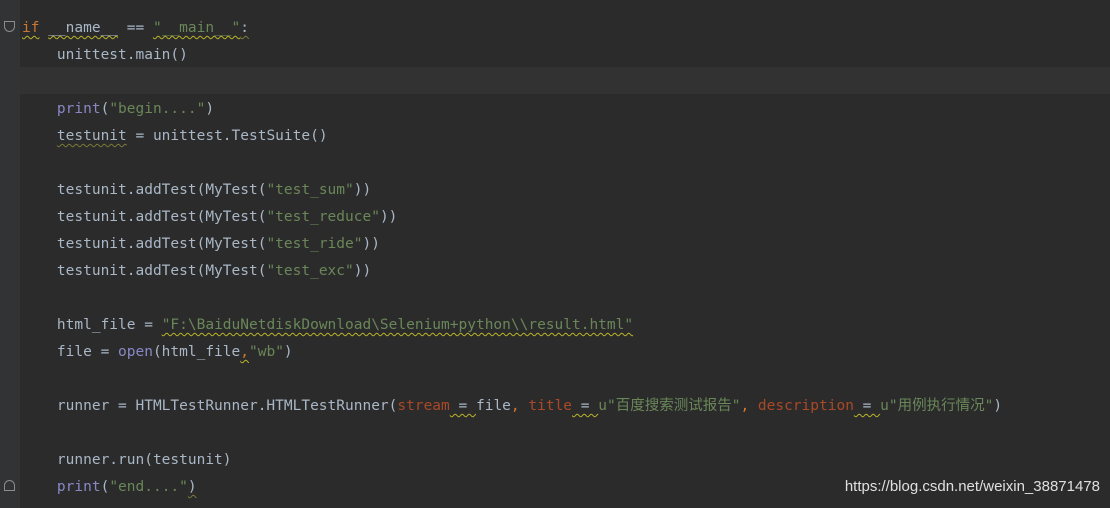  I want to click on code-line: file = open(html_file,"wb"), so click(512, 352).